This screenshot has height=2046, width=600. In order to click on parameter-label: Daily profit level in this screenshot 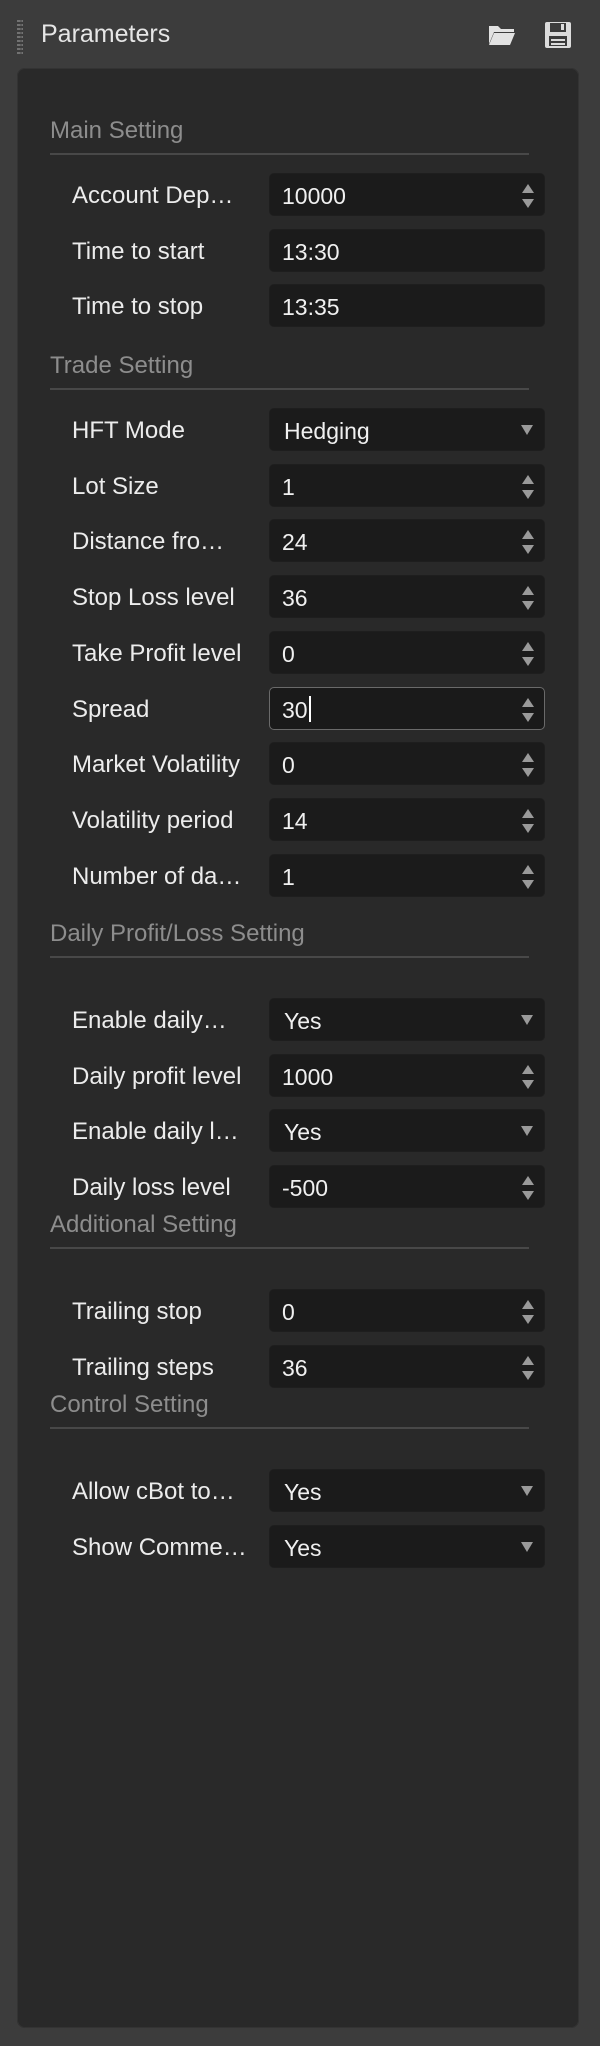, I will do `click(157, 1076)`.